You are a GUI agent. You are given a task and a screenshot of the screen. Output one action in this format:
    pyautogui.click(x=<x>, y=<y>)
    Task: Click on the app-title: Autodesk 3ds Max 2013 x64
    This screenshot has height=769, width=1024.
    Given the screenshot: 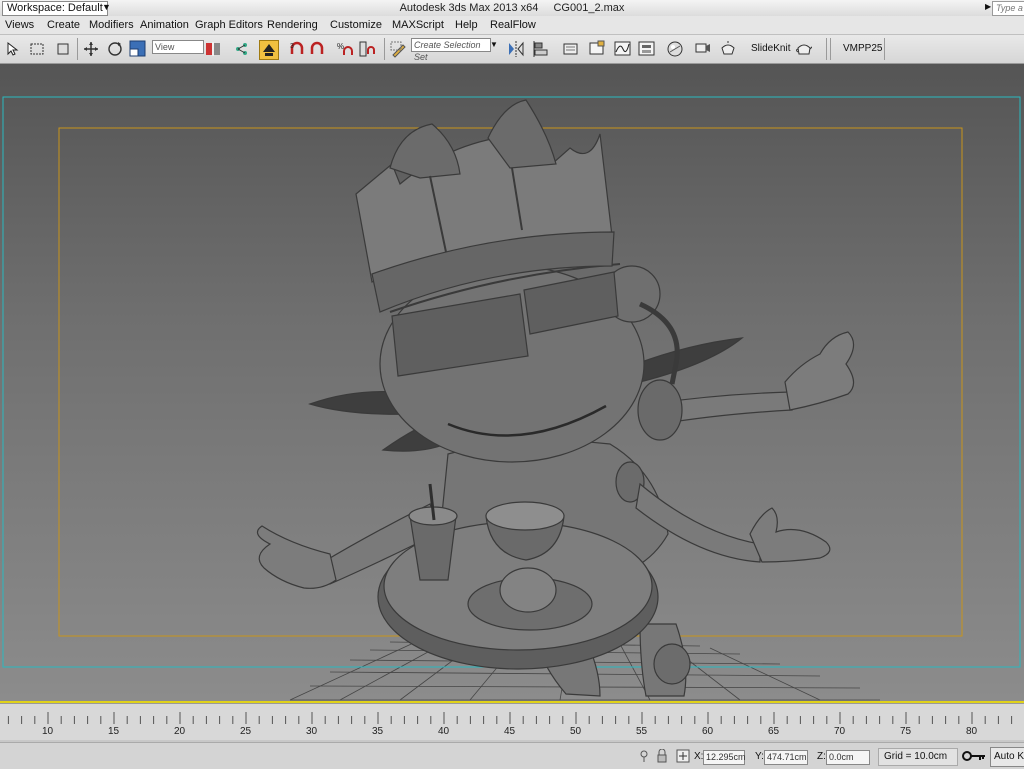 What is the action you would take?
    pyautogui.click(x=469, y=8)
    